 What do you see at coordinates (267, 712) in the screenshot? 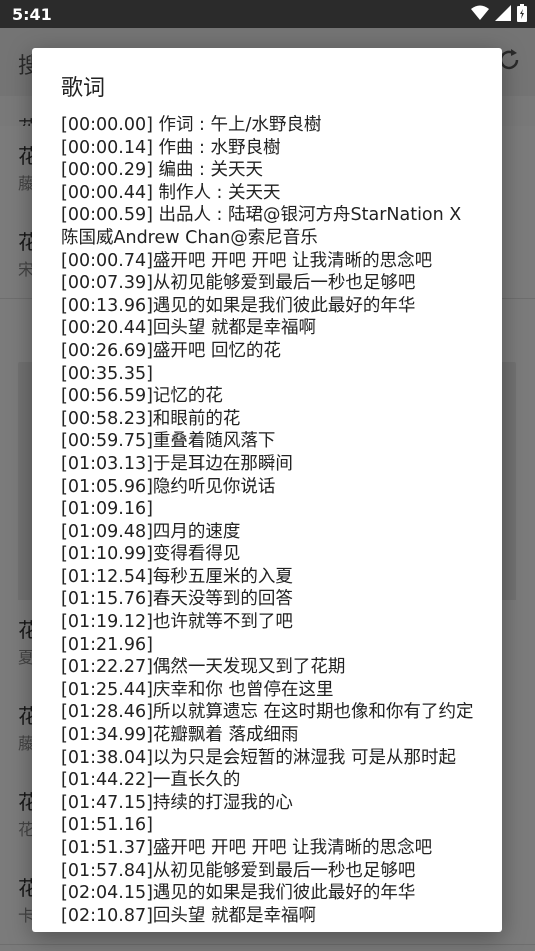
I see `lyric-line: [01:28.46]所以就算遗忘 在这时期也像和你有了约定` at bounding box center [267, 712].